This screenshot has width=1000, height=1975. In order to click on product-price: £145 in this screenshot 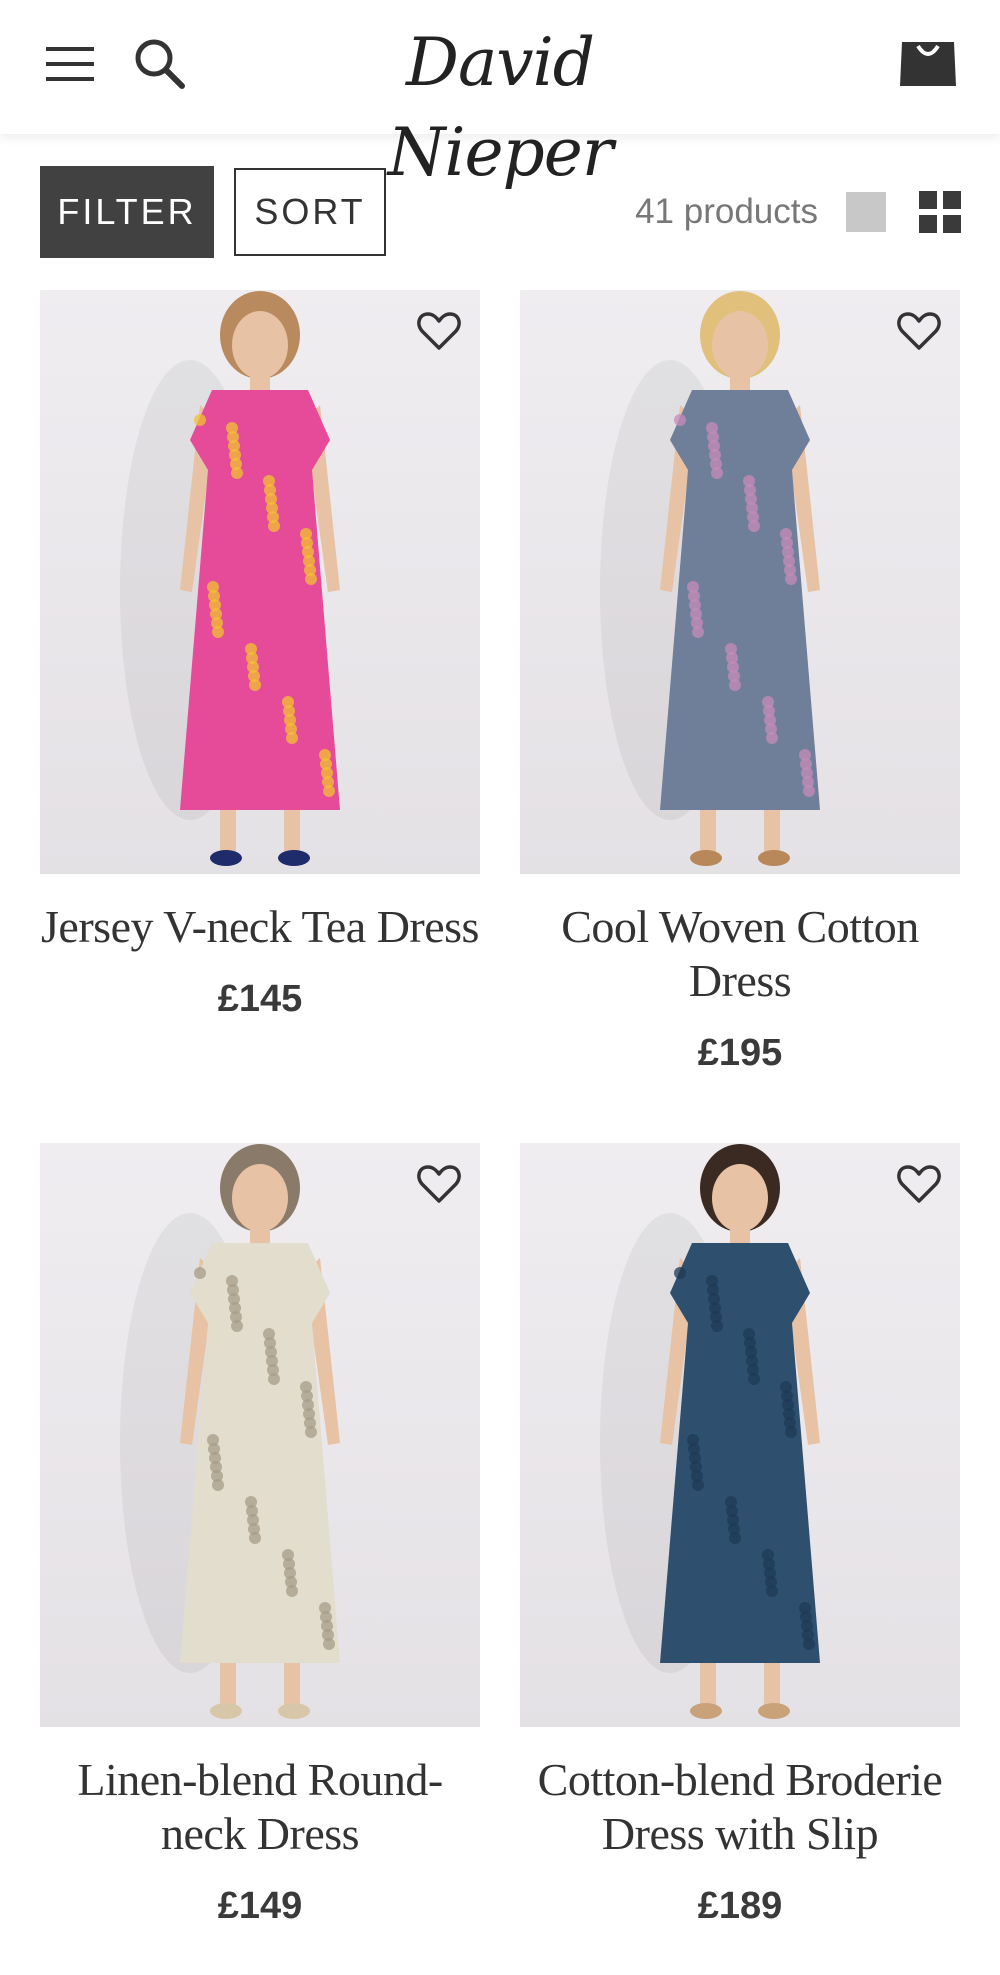, I will do `click(260, 999)`.